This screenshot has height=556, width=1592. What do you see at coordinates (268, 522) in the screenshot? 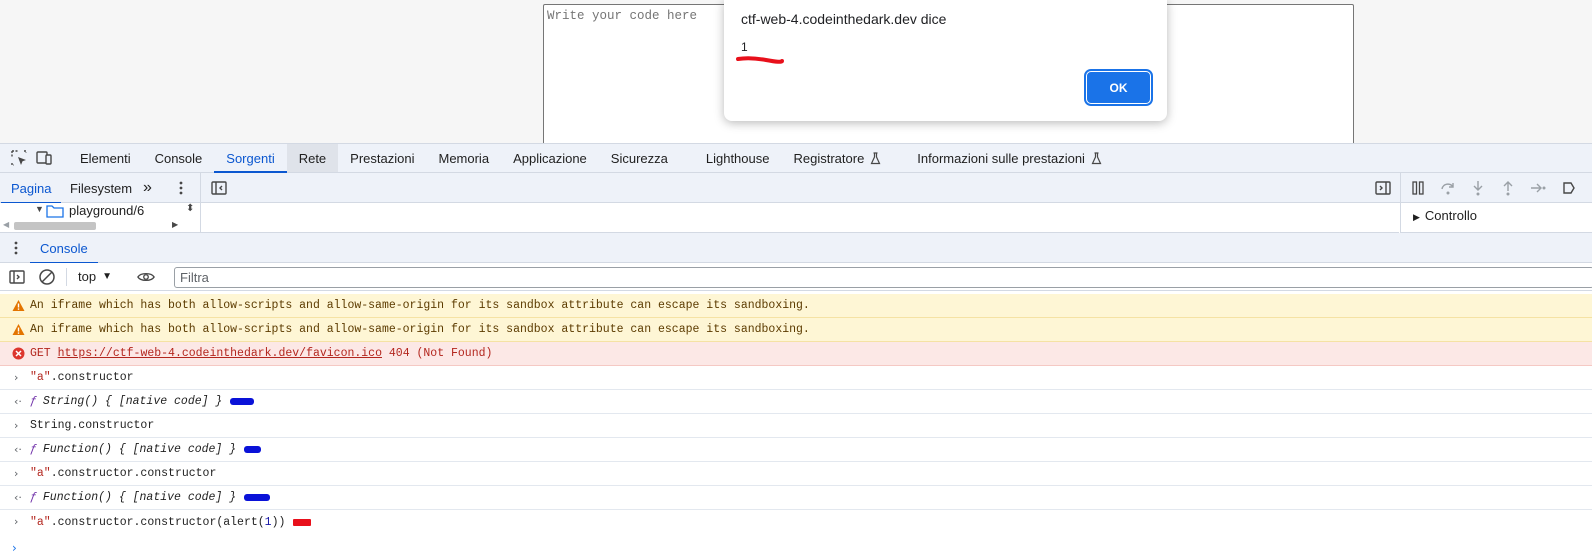
I see `code-number: 1` at bounding box center [268, 522].